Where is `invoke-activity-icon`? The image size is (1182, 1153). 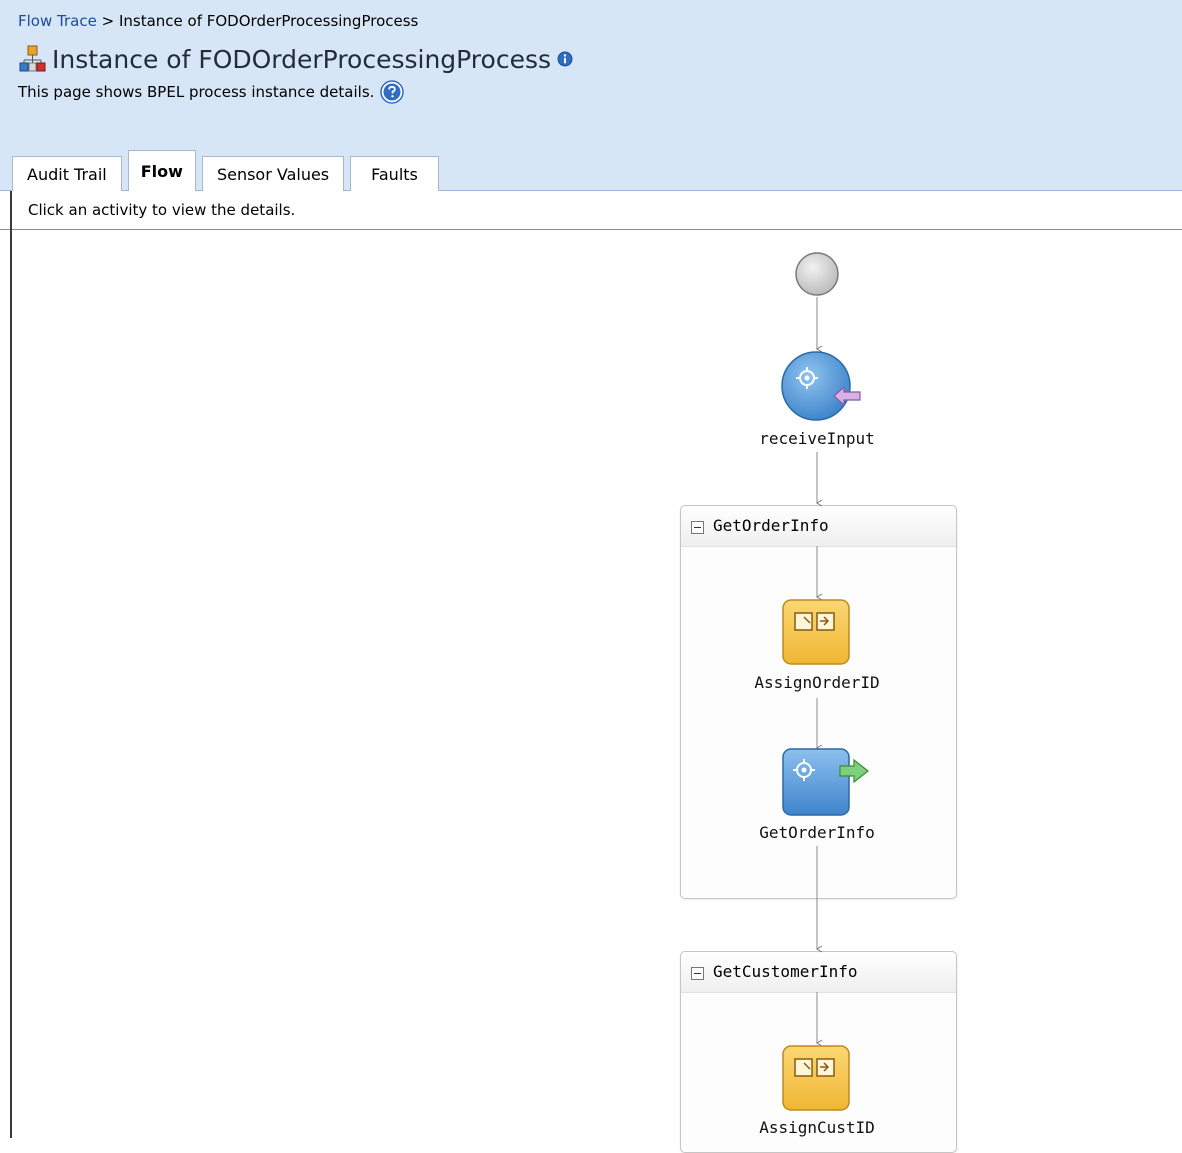 invoke-activity-icon is located at coordinates (828, 783).